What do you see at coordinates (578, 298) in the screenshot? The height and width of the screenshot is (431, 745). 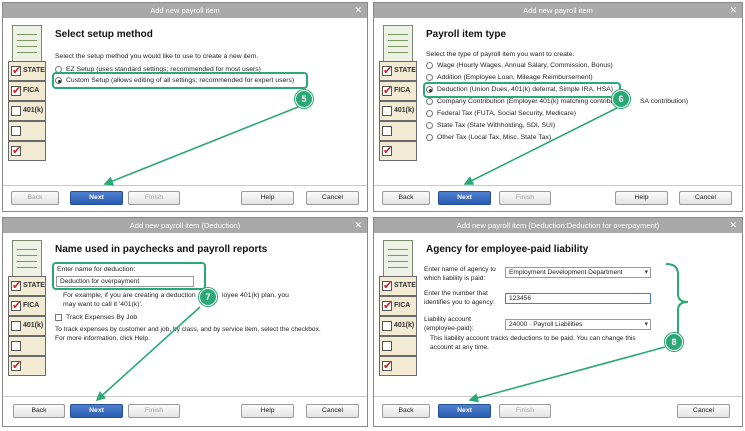 I see `agency-number-input: 123456` at bounding box center [578, 298].